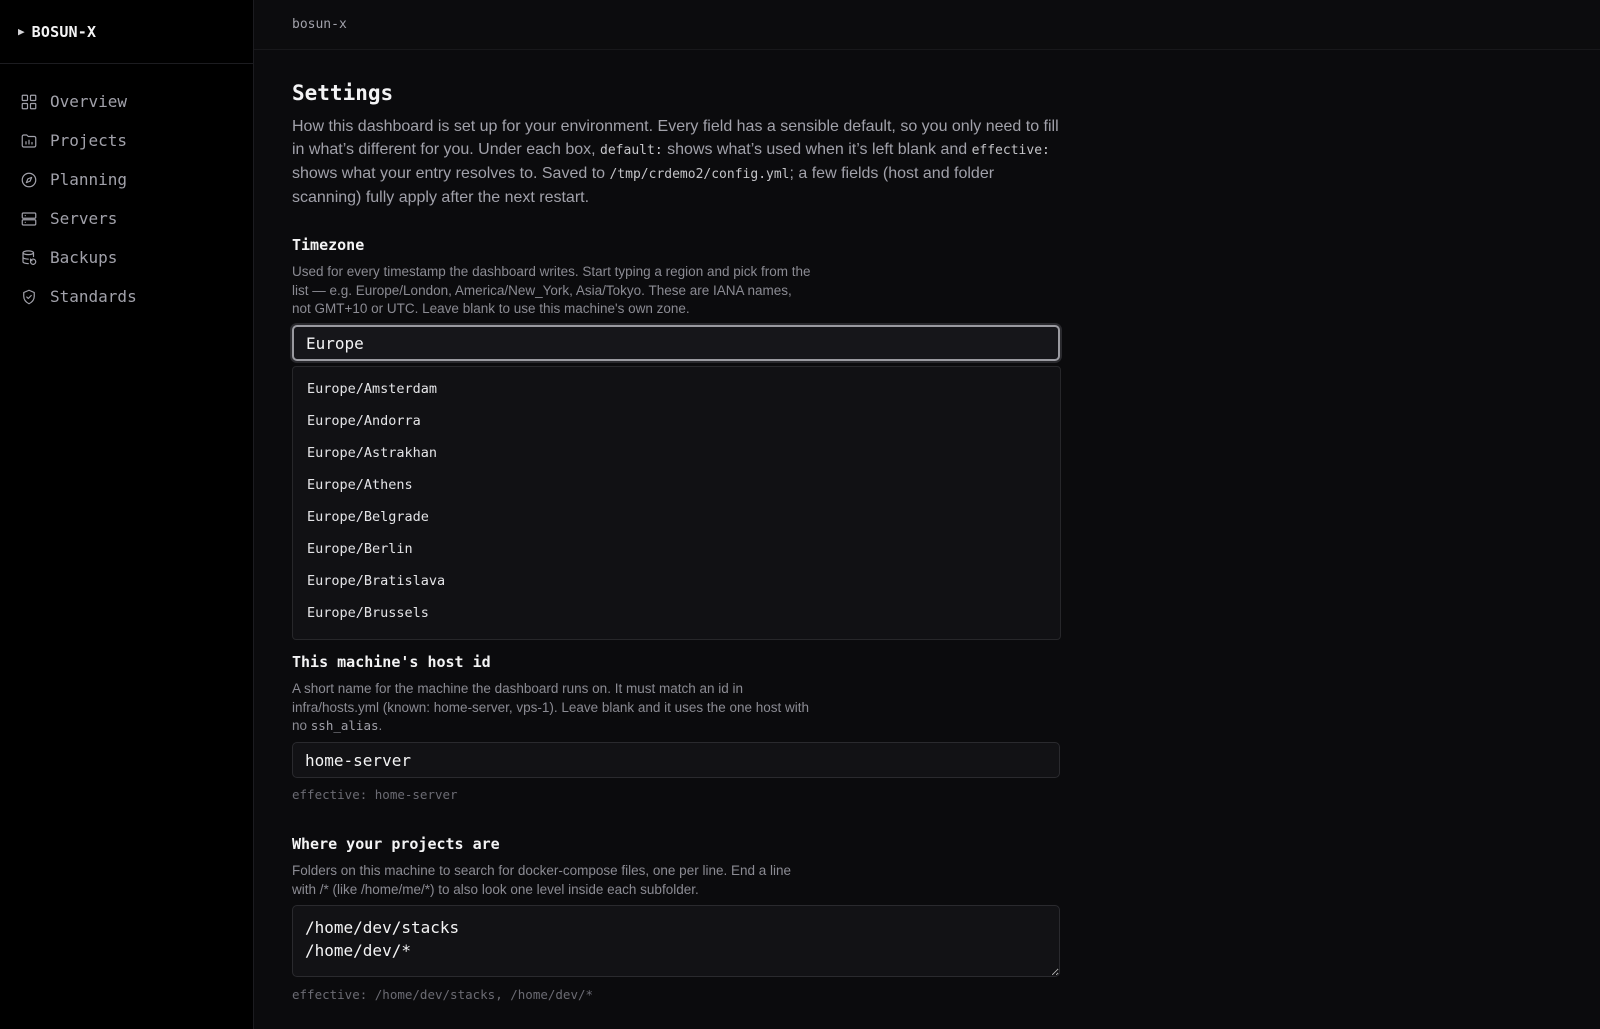 This screenshot has width=1600, height=1029. I want to click on timezone-option: Europe/Bucharest, so click(676, 634).